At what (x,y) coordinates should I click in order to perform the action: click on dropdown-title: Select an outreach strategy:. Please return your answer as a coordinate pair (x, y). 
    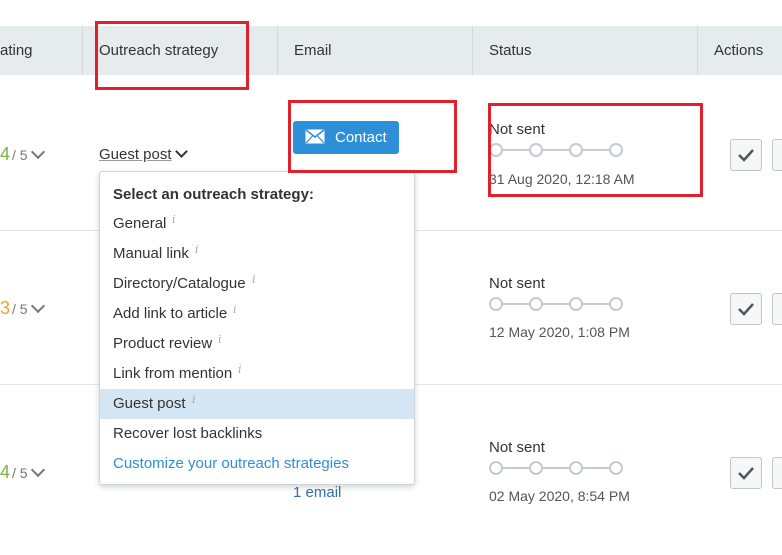
    Looking at the image, I should click on (213, 194).